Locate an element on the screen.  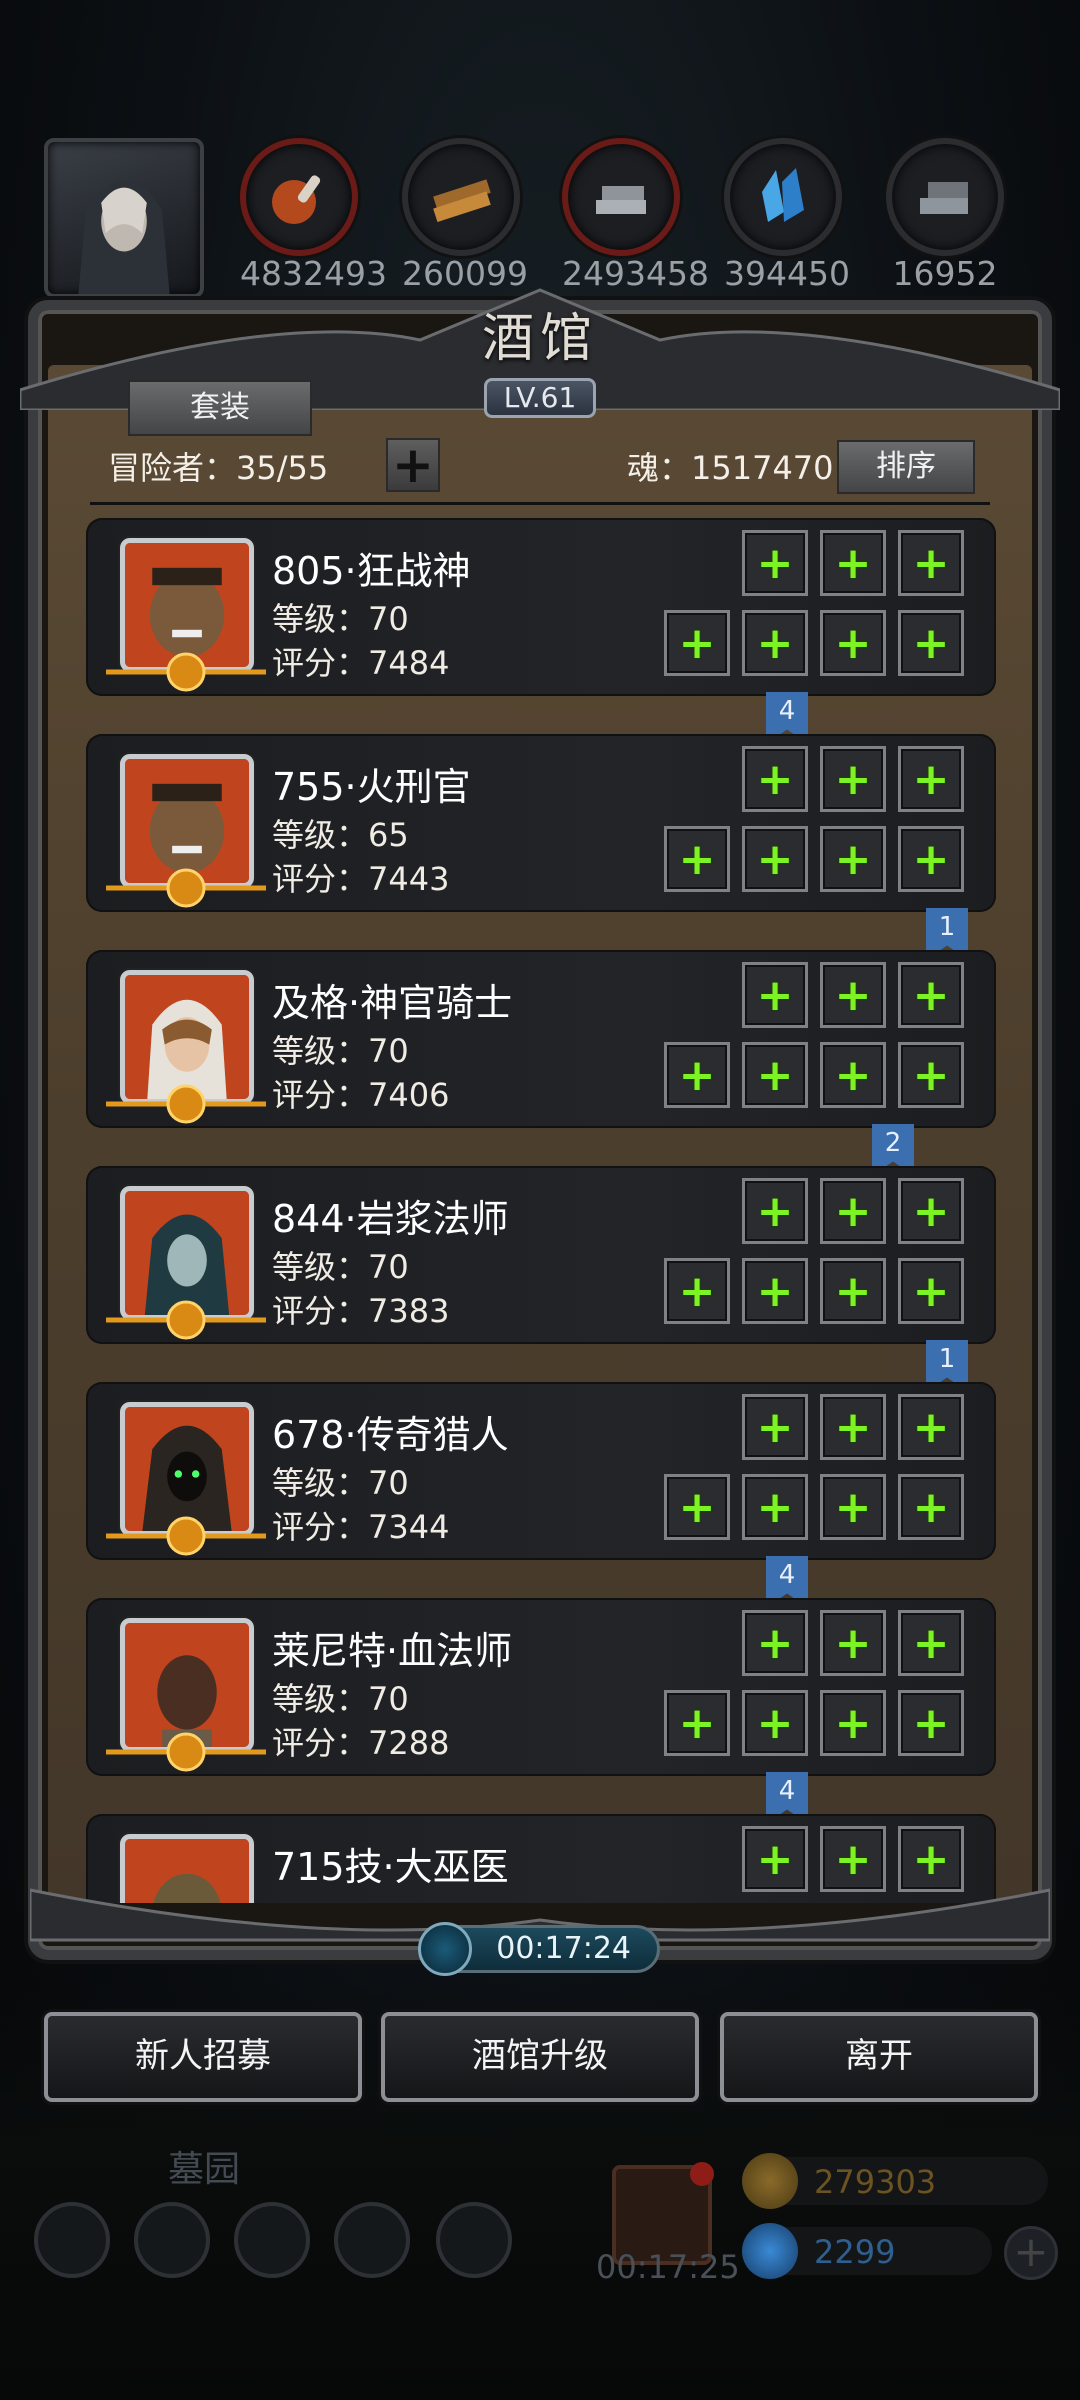
map-icon is located at coordinates (474, 2240).